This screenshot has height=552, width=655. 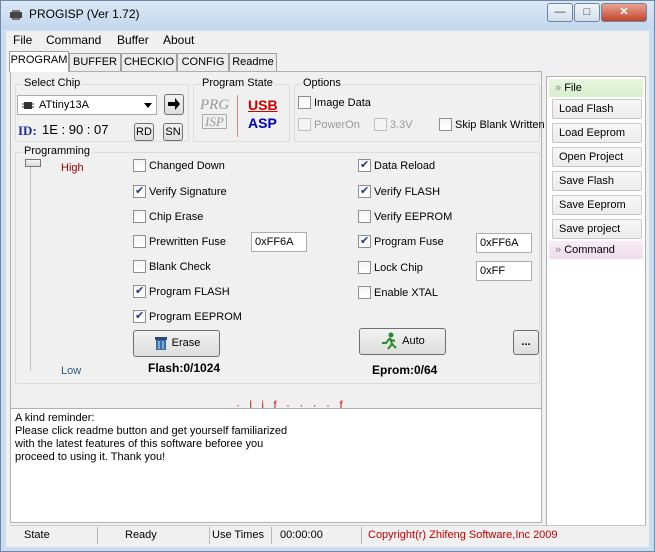 What do you see at coordinates (597, 157) in the screenshot?
I see `open-project-button: Open Project` at bounding box center [597, 157].